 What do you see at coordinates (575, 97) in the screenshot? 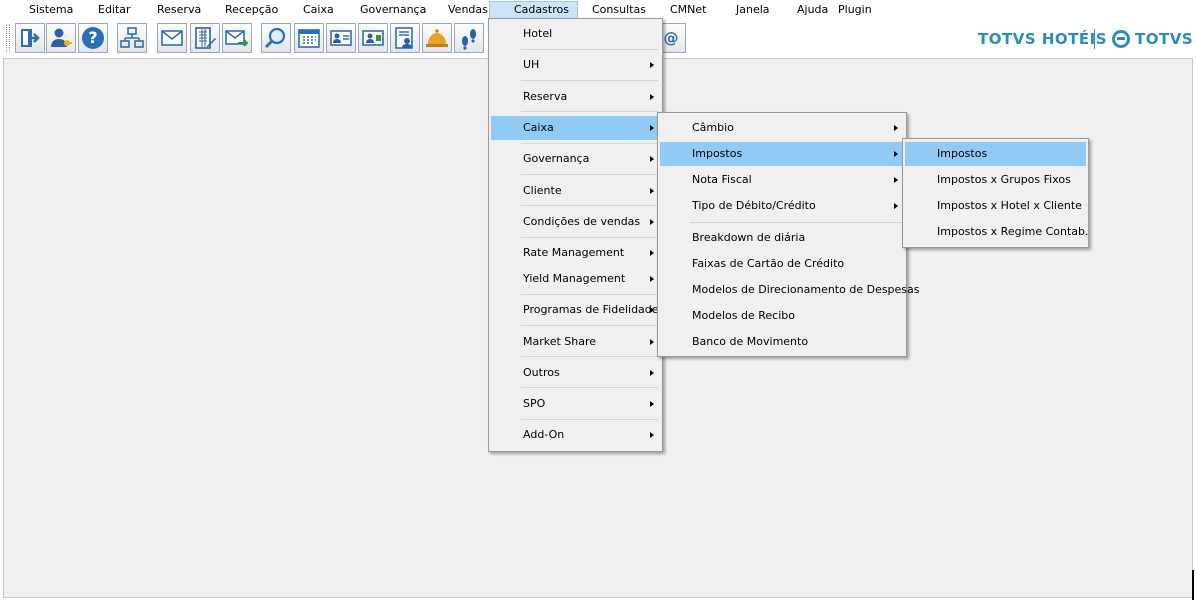
I see `menuitem-reserva: Reserva` at bounding box center [575, 97].